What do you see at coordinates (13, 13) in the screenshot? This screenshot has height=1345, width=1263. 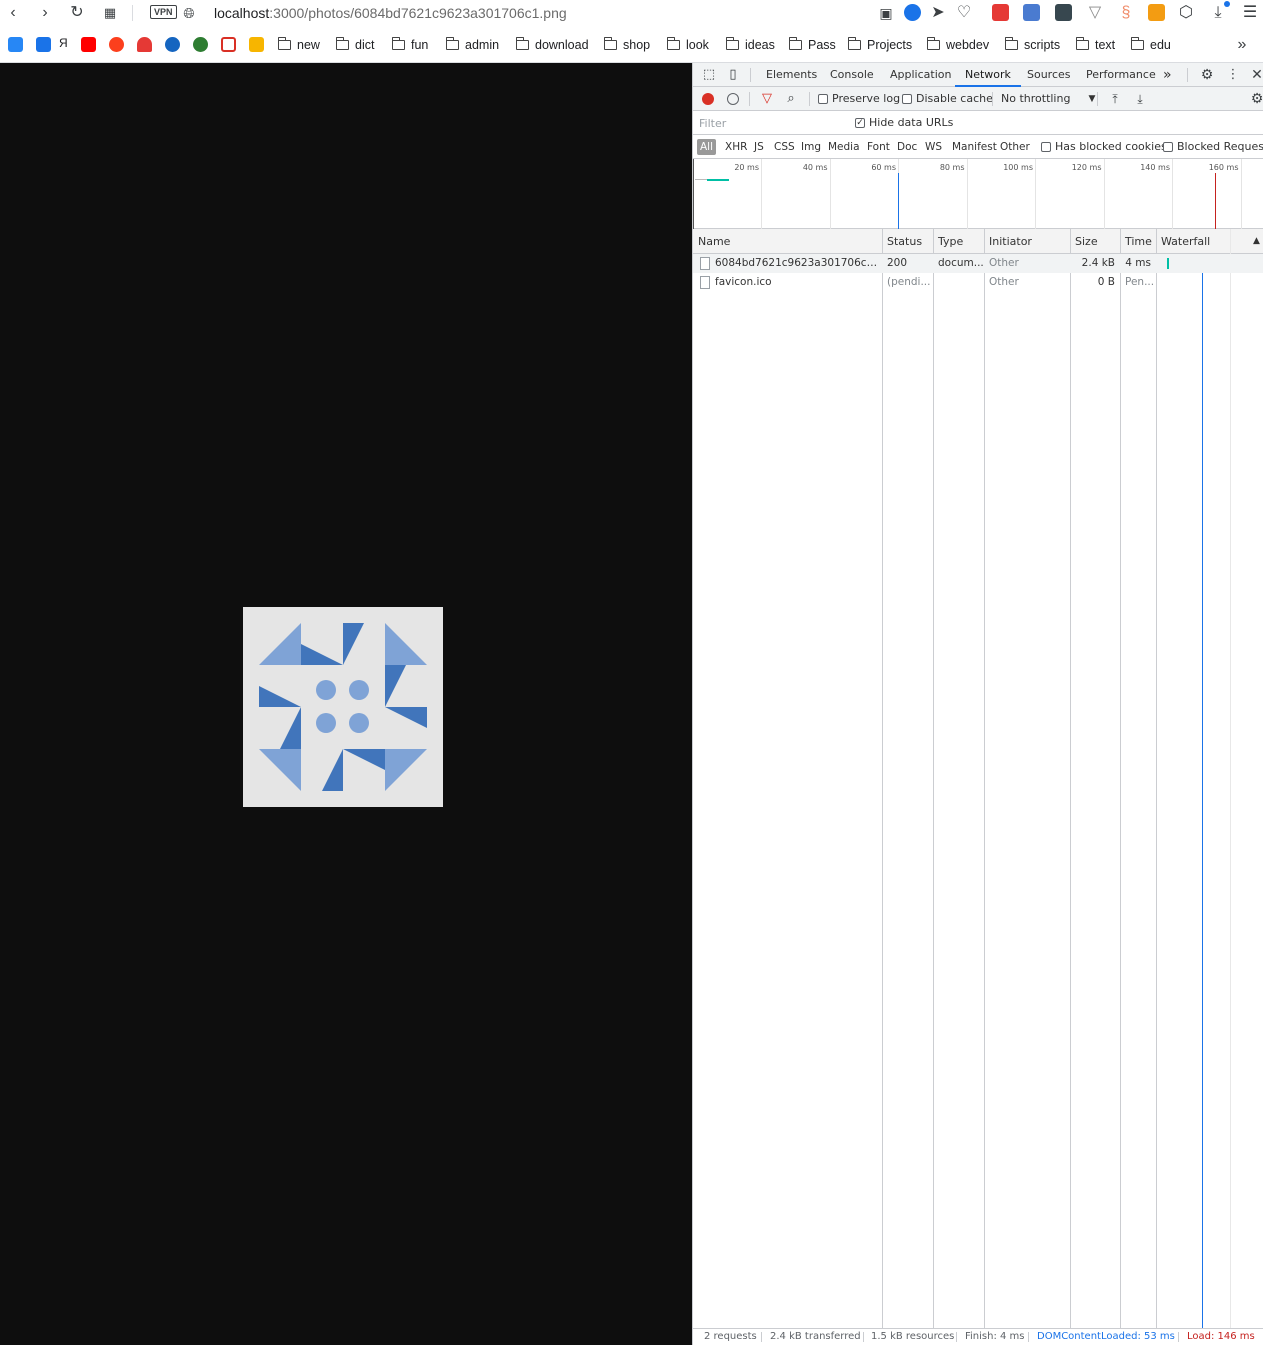 I see `back-icon: ‹` at bounding box center [13, 13].